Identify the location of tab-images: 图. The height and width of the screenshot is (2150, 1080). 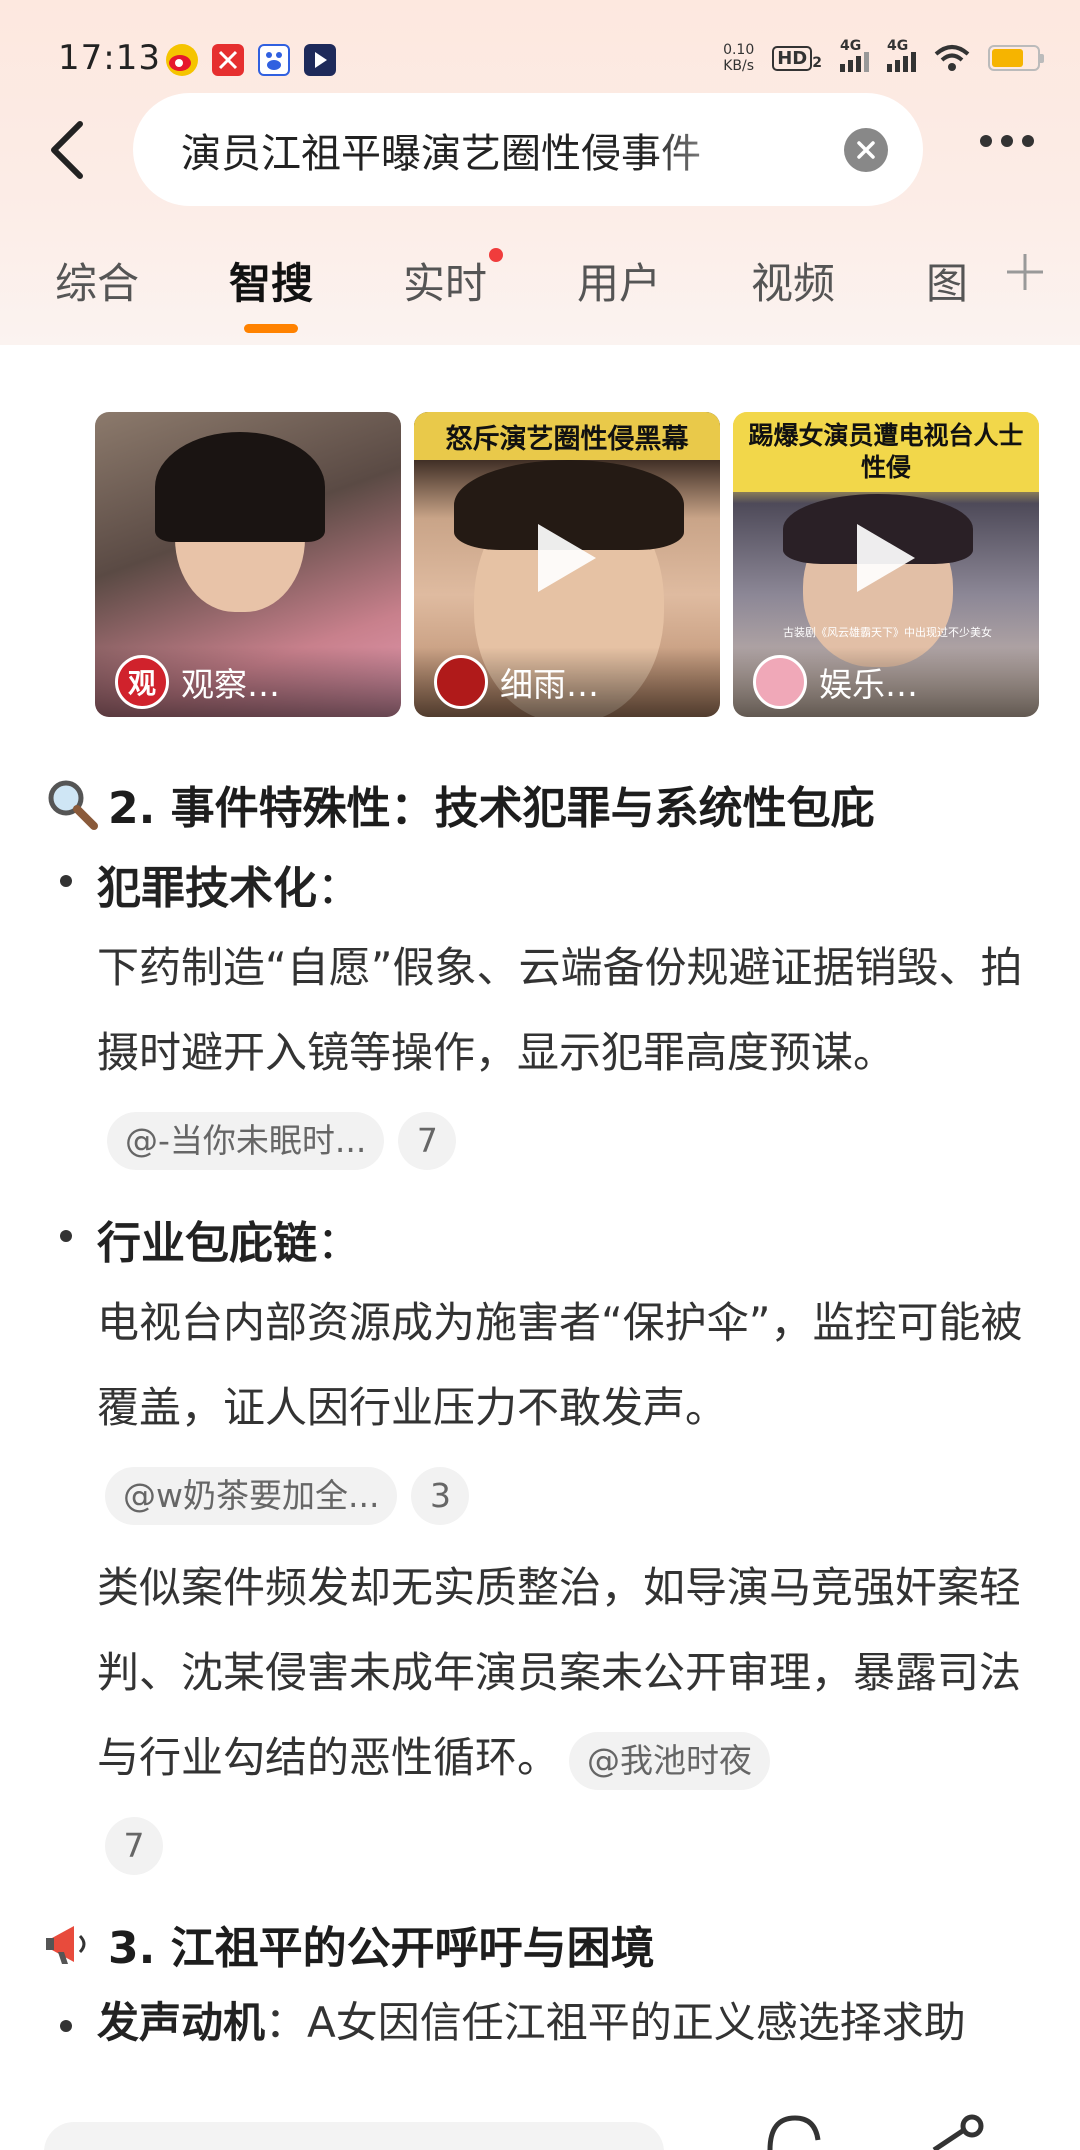
(947, 285).